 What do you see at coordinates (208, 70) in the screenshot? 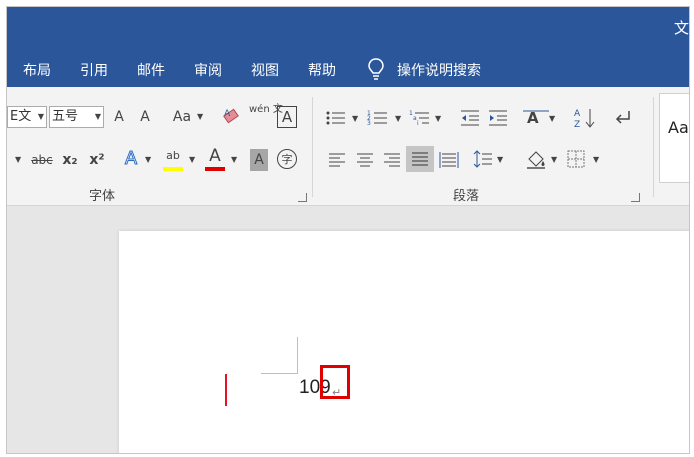
I see `tab-review: 审阅` at bounding box center [208, 70].